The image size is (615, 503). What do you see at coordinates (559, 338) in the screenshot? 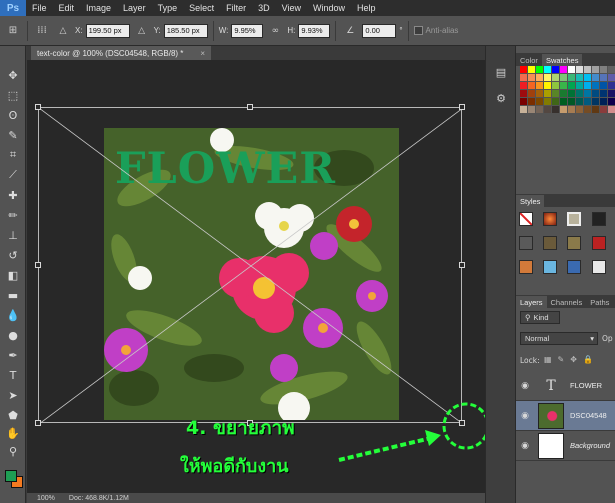
I see `blend-mode-select: Normal ▾` at bounding box center [559, 338].